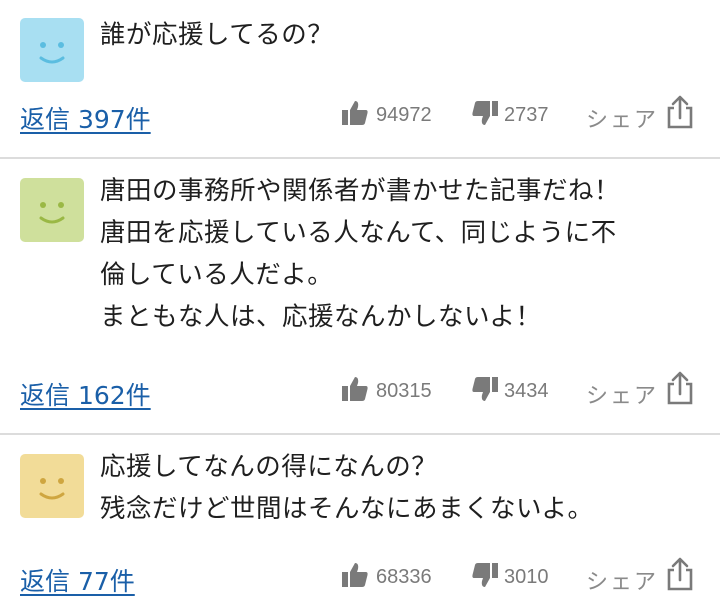  Describe the element at coordinates (85, 118) in the screenshot. I see `reply-link: 返信 397件` at that location.